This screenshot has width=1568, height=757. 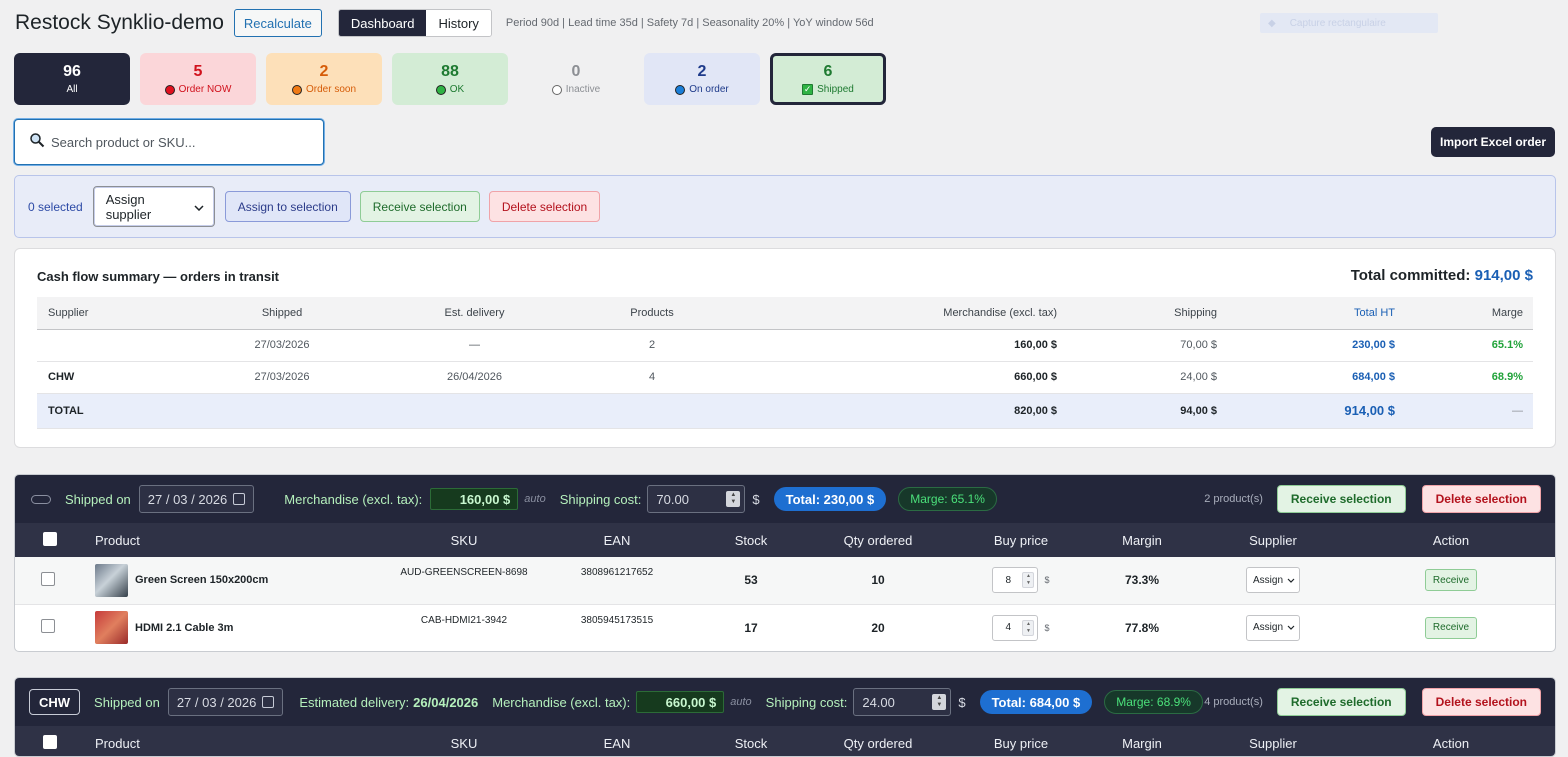 I want to click on shipping-cost-input: 70.00 ▲ ▼, so click(x=696, y=499).